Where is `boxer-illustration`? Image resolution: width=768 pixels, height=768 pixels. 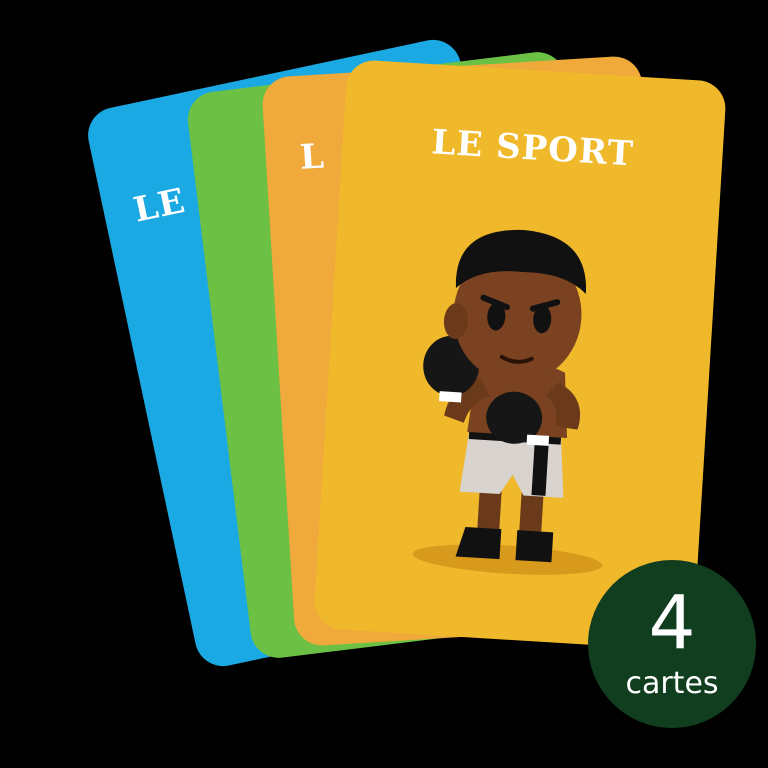
boxer-illustration is located at coordinates (507, 402).